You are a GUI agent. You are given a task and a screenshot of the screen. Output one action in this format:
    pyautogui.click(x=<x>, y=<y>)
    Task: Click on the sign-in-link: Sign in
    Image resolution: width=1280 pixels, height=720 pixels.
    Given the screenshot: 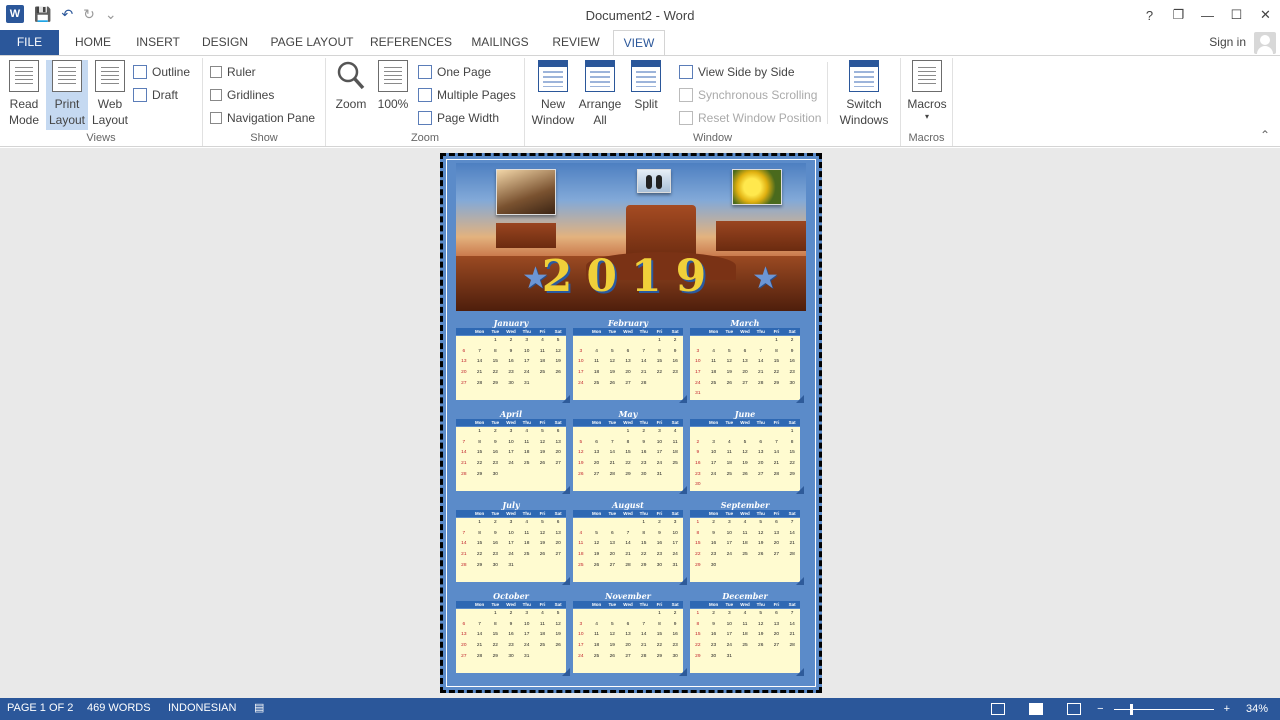 What is the action you would take?
    pyautogui.click(x=1227, y=42)
    